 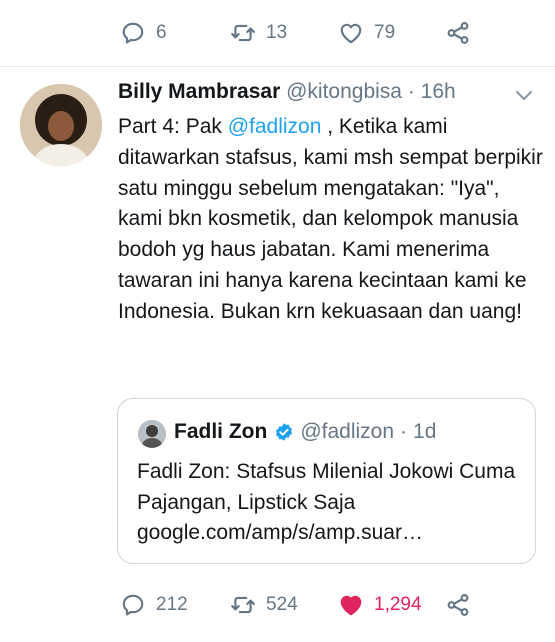 I want to click on tweet-header: Billy Mambrasar @kitongbisa · 16h, so click(x=287, y=92).